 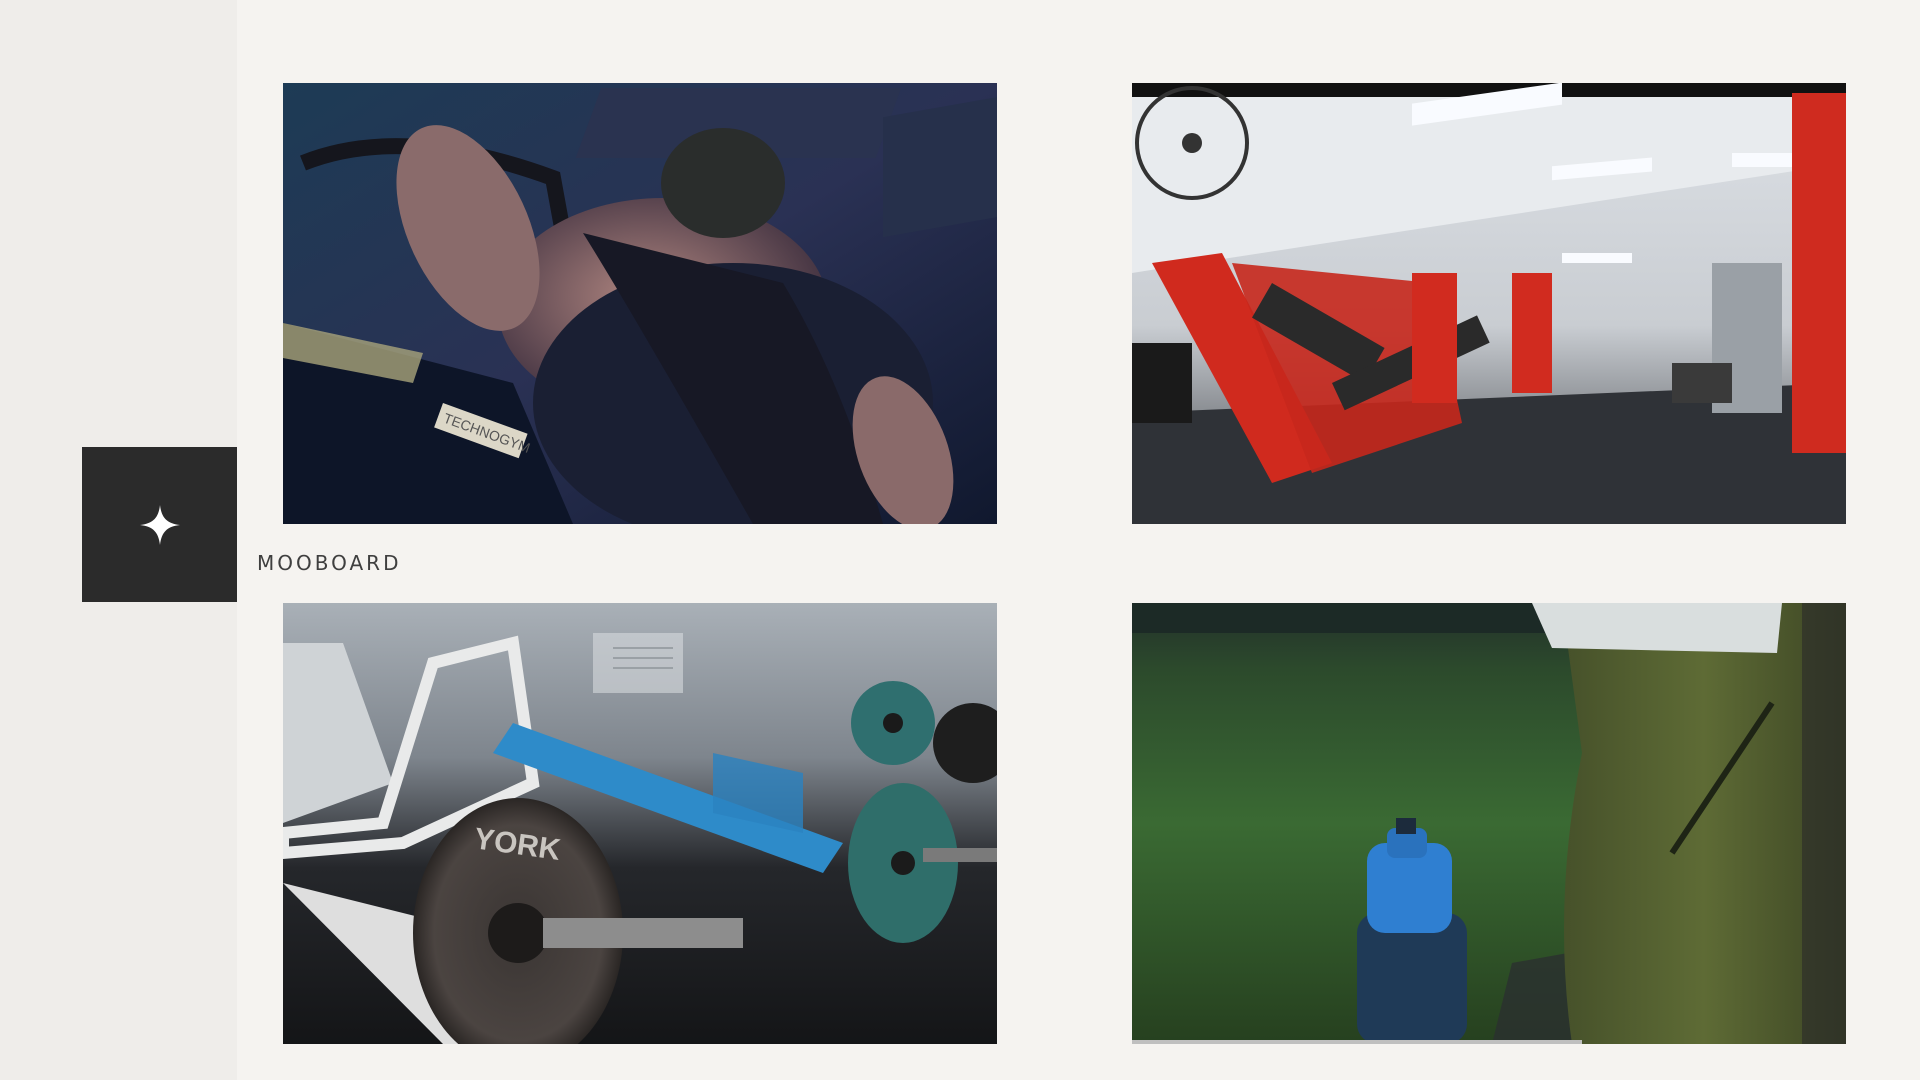 I want to click on sparkle-icon, so click(x=159, y=524).